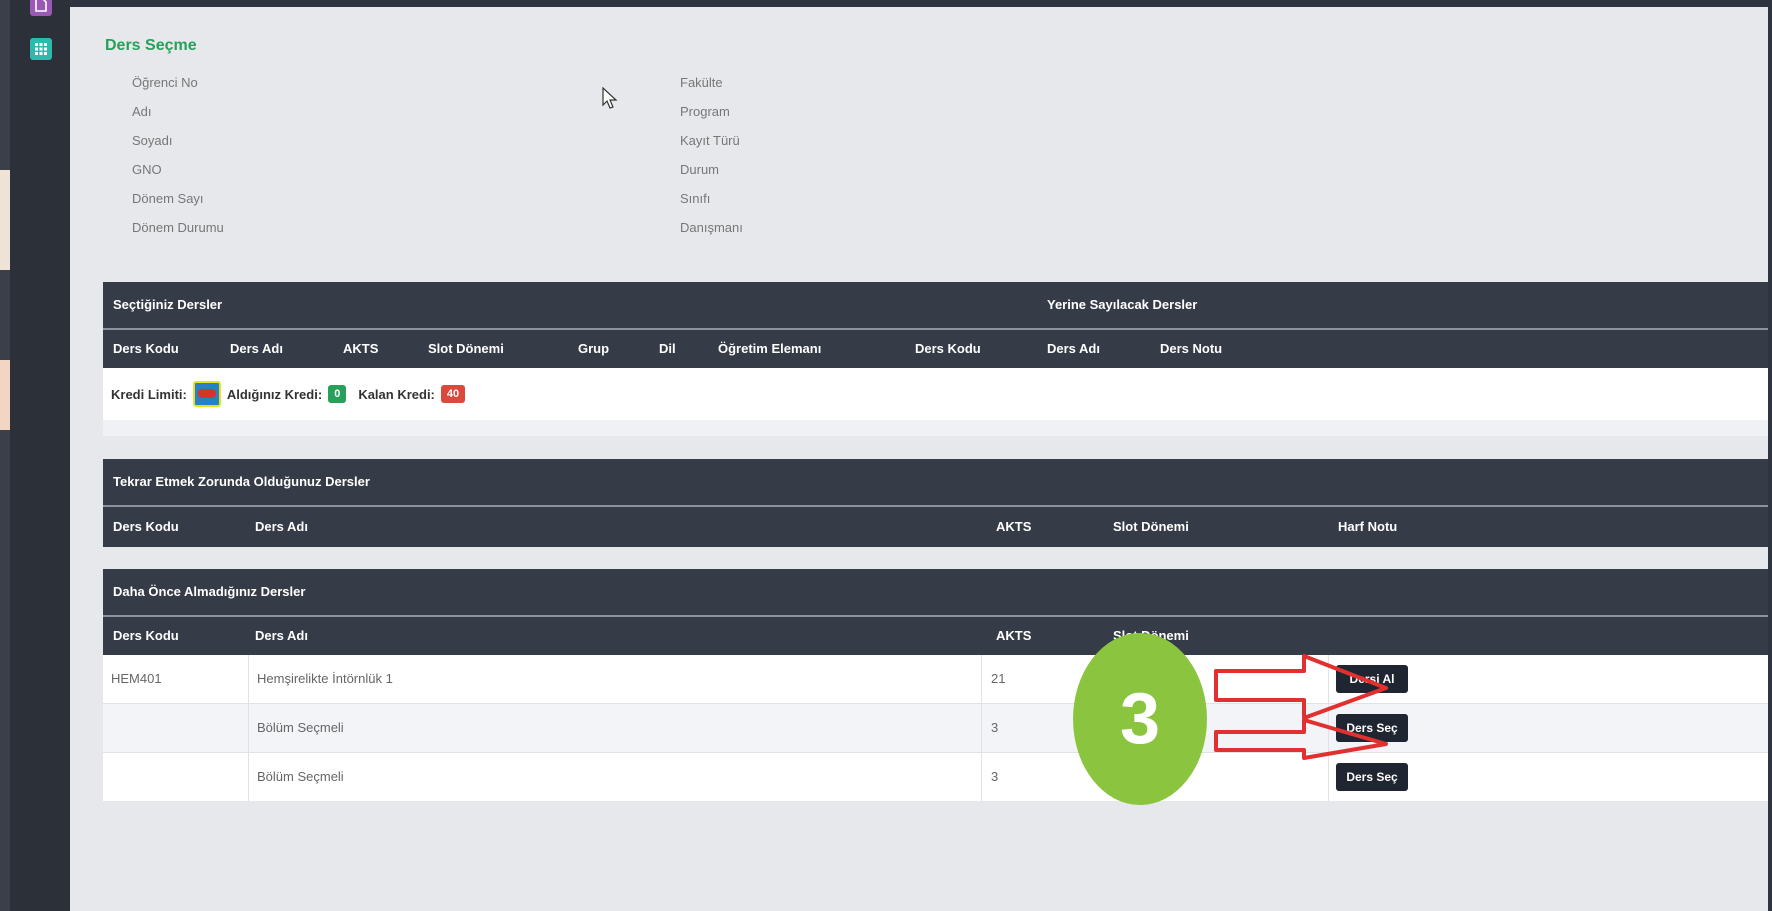 The width and height of the screenshot is (1772, 911). Describe the element at coordinates (594, 348) in the screenshot. I see `column-header: Grup` at that location.